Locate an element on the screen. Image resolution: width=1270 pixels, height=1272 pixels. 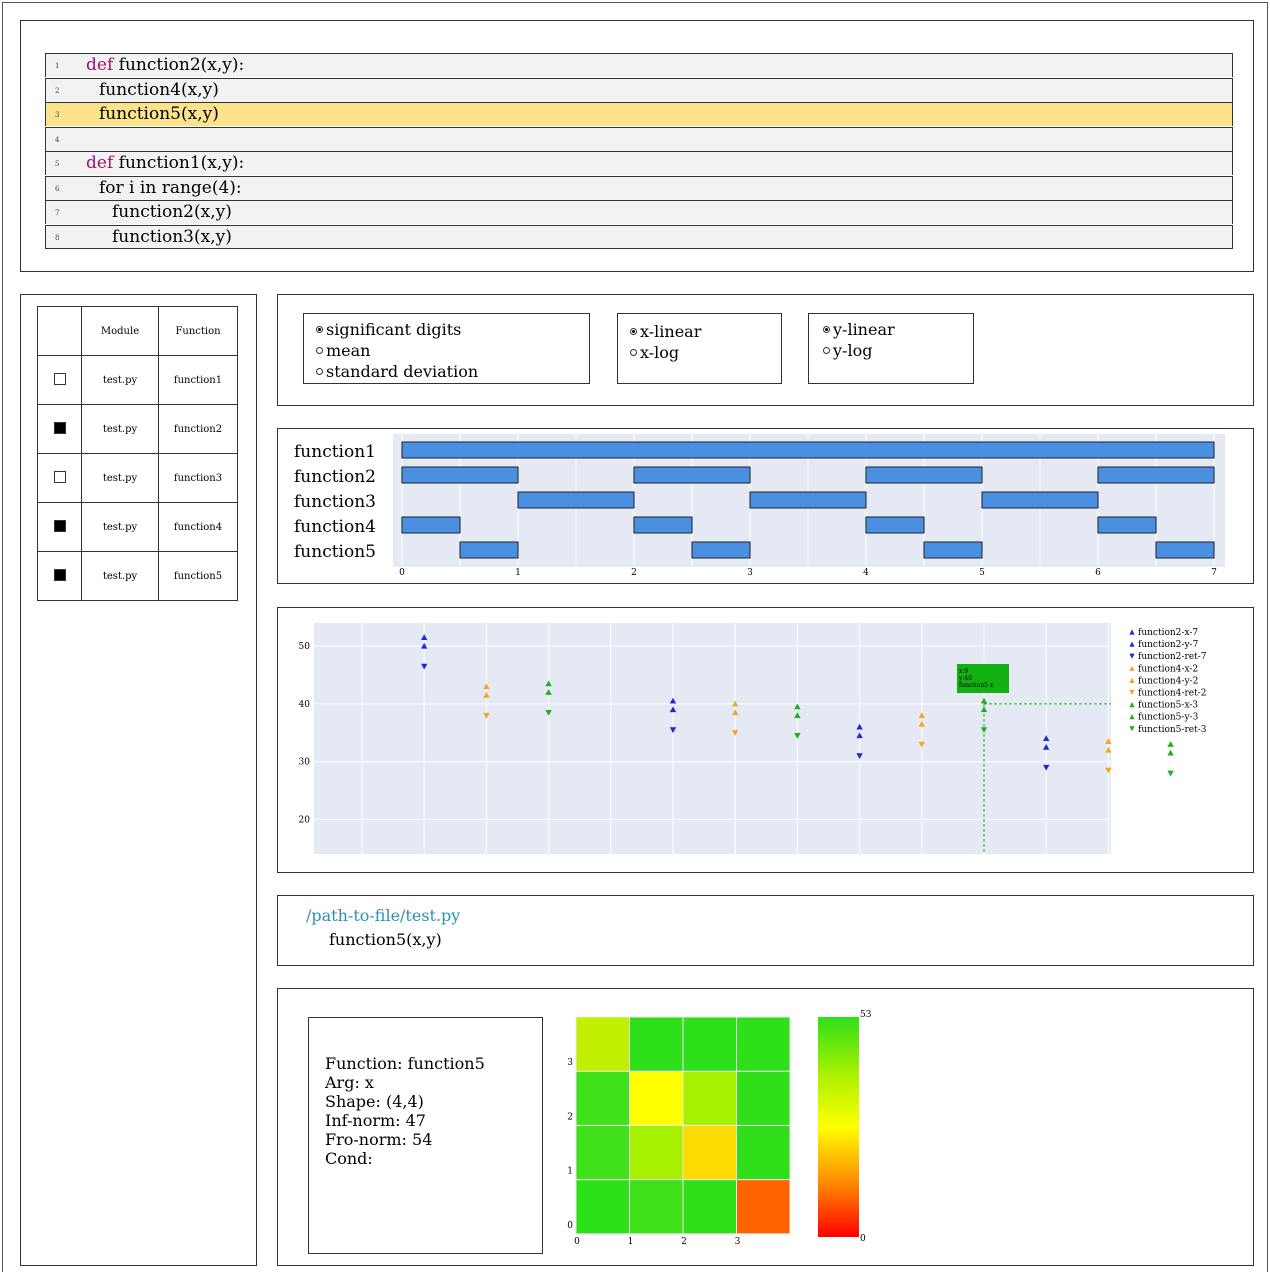
legend-label: function4-ret-2 is located at coordinates (1172, 694).